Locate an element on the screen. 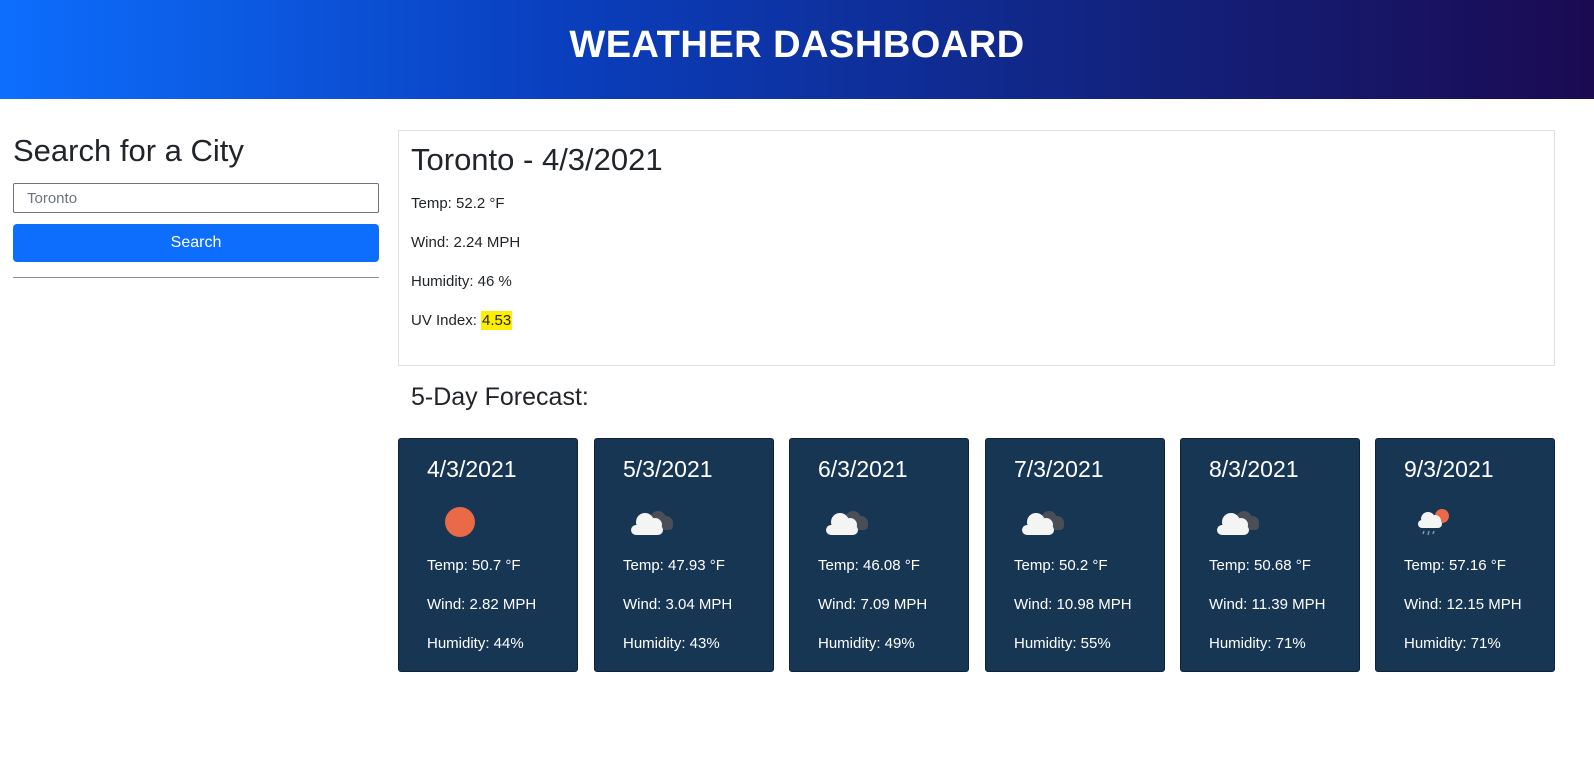 The image size is (1594, 762). forecast-wind: Wind: 7.09 MPH is located at coordinates (873, 604).